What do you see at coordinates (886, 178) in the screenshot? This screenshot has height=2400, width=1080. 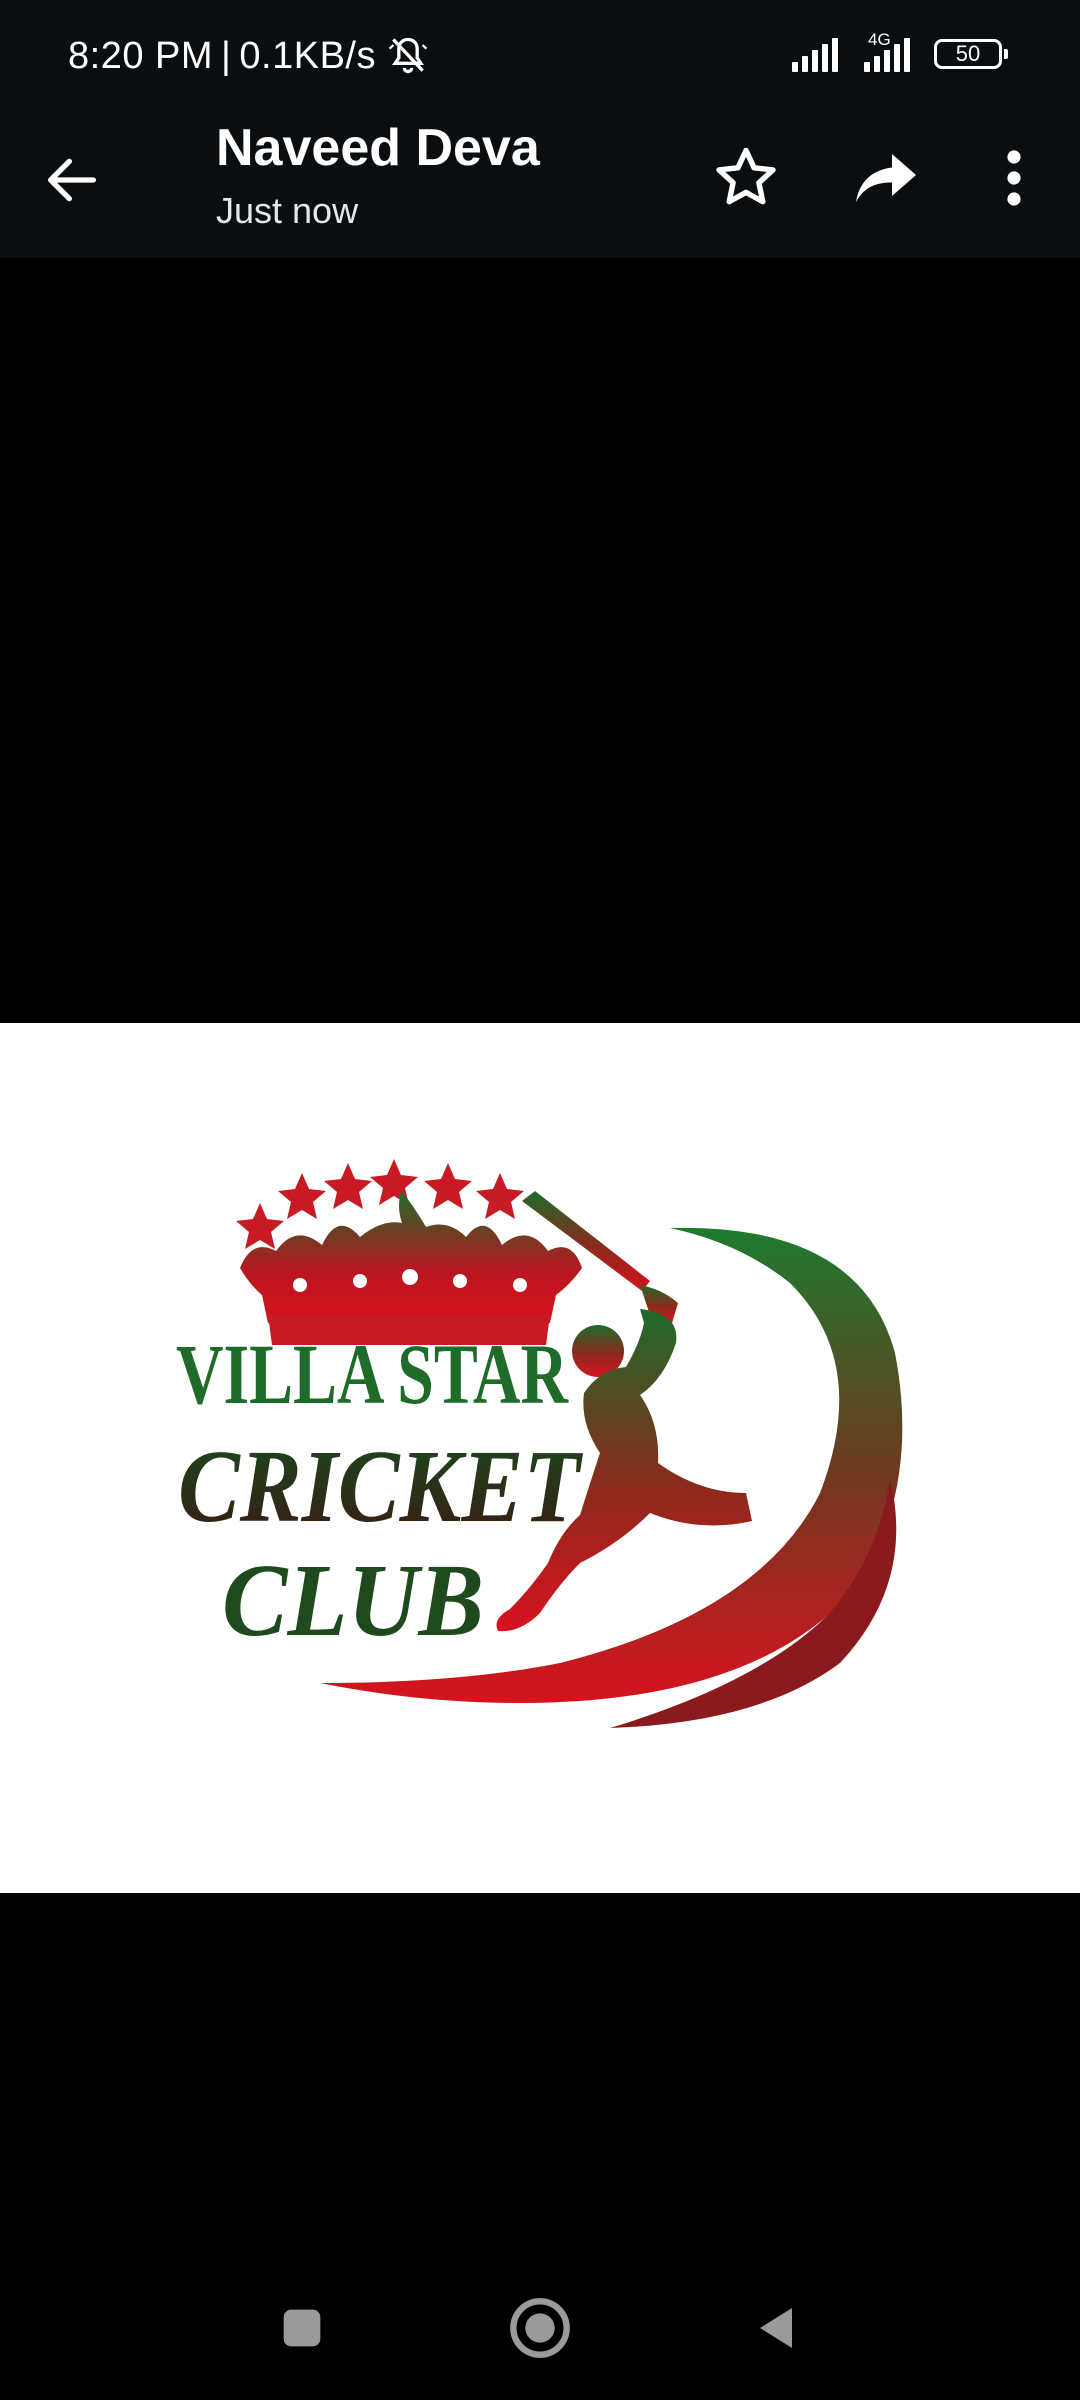 I see `forward-arrow-icon` at bounding box center [886, 178].